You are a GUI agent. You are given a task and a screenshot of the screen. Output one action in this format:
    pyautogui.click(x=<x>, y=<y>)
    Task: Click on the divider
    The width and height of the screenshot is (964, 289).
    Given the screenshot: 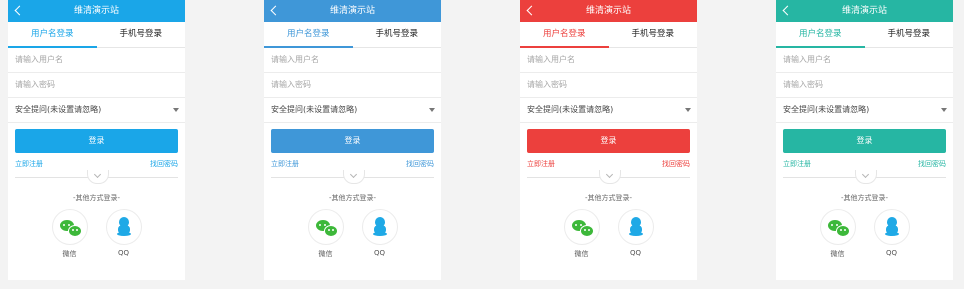 What is the action you would take?
    pyautogui.click(x=608, y=177)
    